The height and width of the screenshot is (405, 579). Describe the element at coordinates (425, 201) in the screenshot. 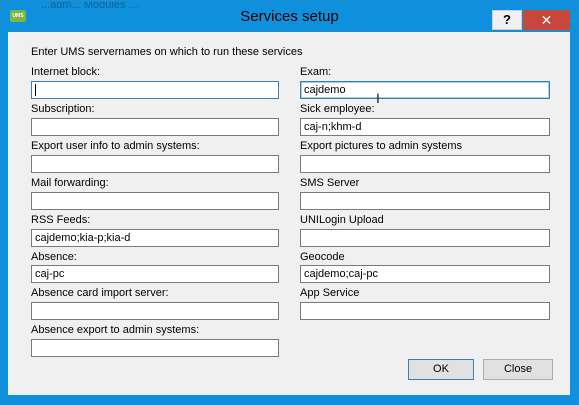

I see `sms-server-field` at that location.